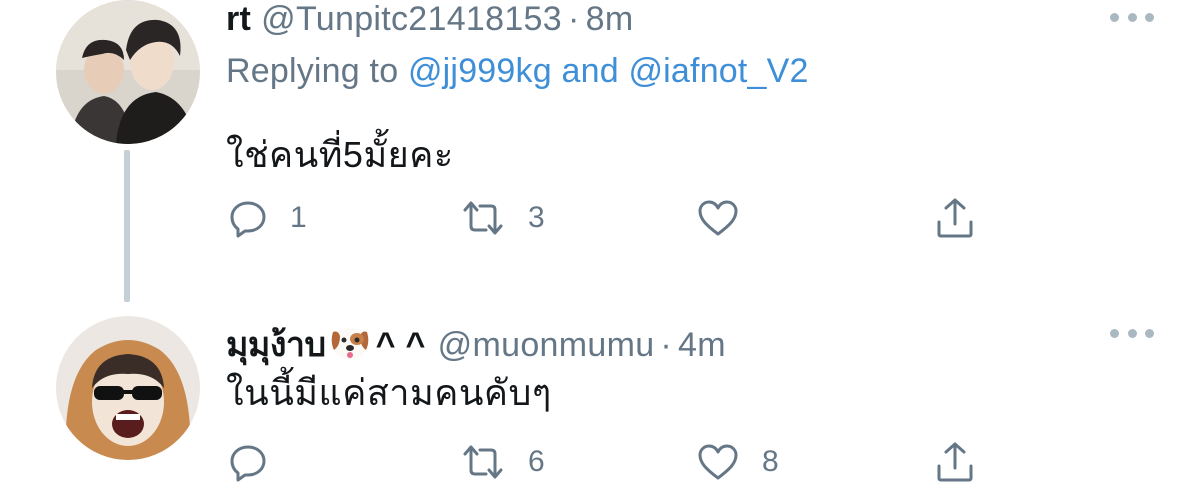 This screenshot has width=1200, height=490. I want to click on retweet-count: 6, so click(536, 461).